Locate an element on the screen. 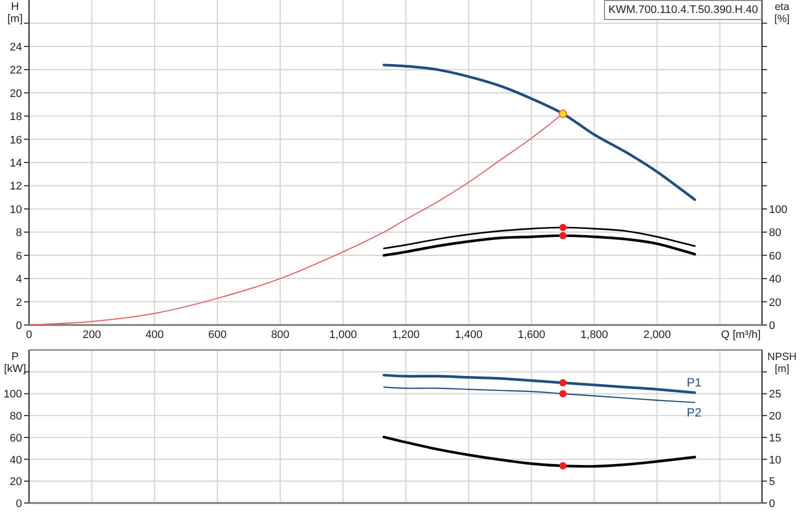  axis-tick-label: 22 is located at coordinates (16, 70).